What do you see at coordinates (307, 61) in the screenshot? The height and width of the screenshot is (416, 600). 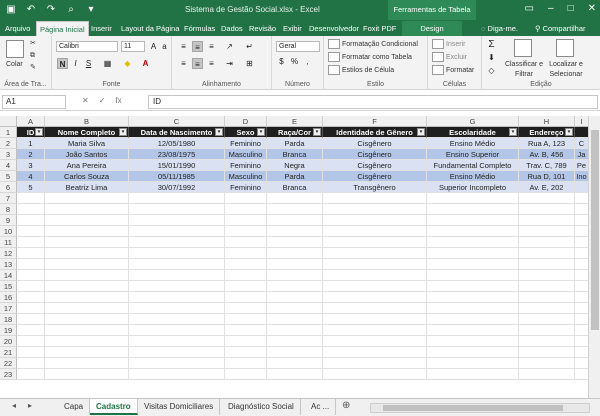 I see `thousands-icon: ,` at bounding box center [307, 61].